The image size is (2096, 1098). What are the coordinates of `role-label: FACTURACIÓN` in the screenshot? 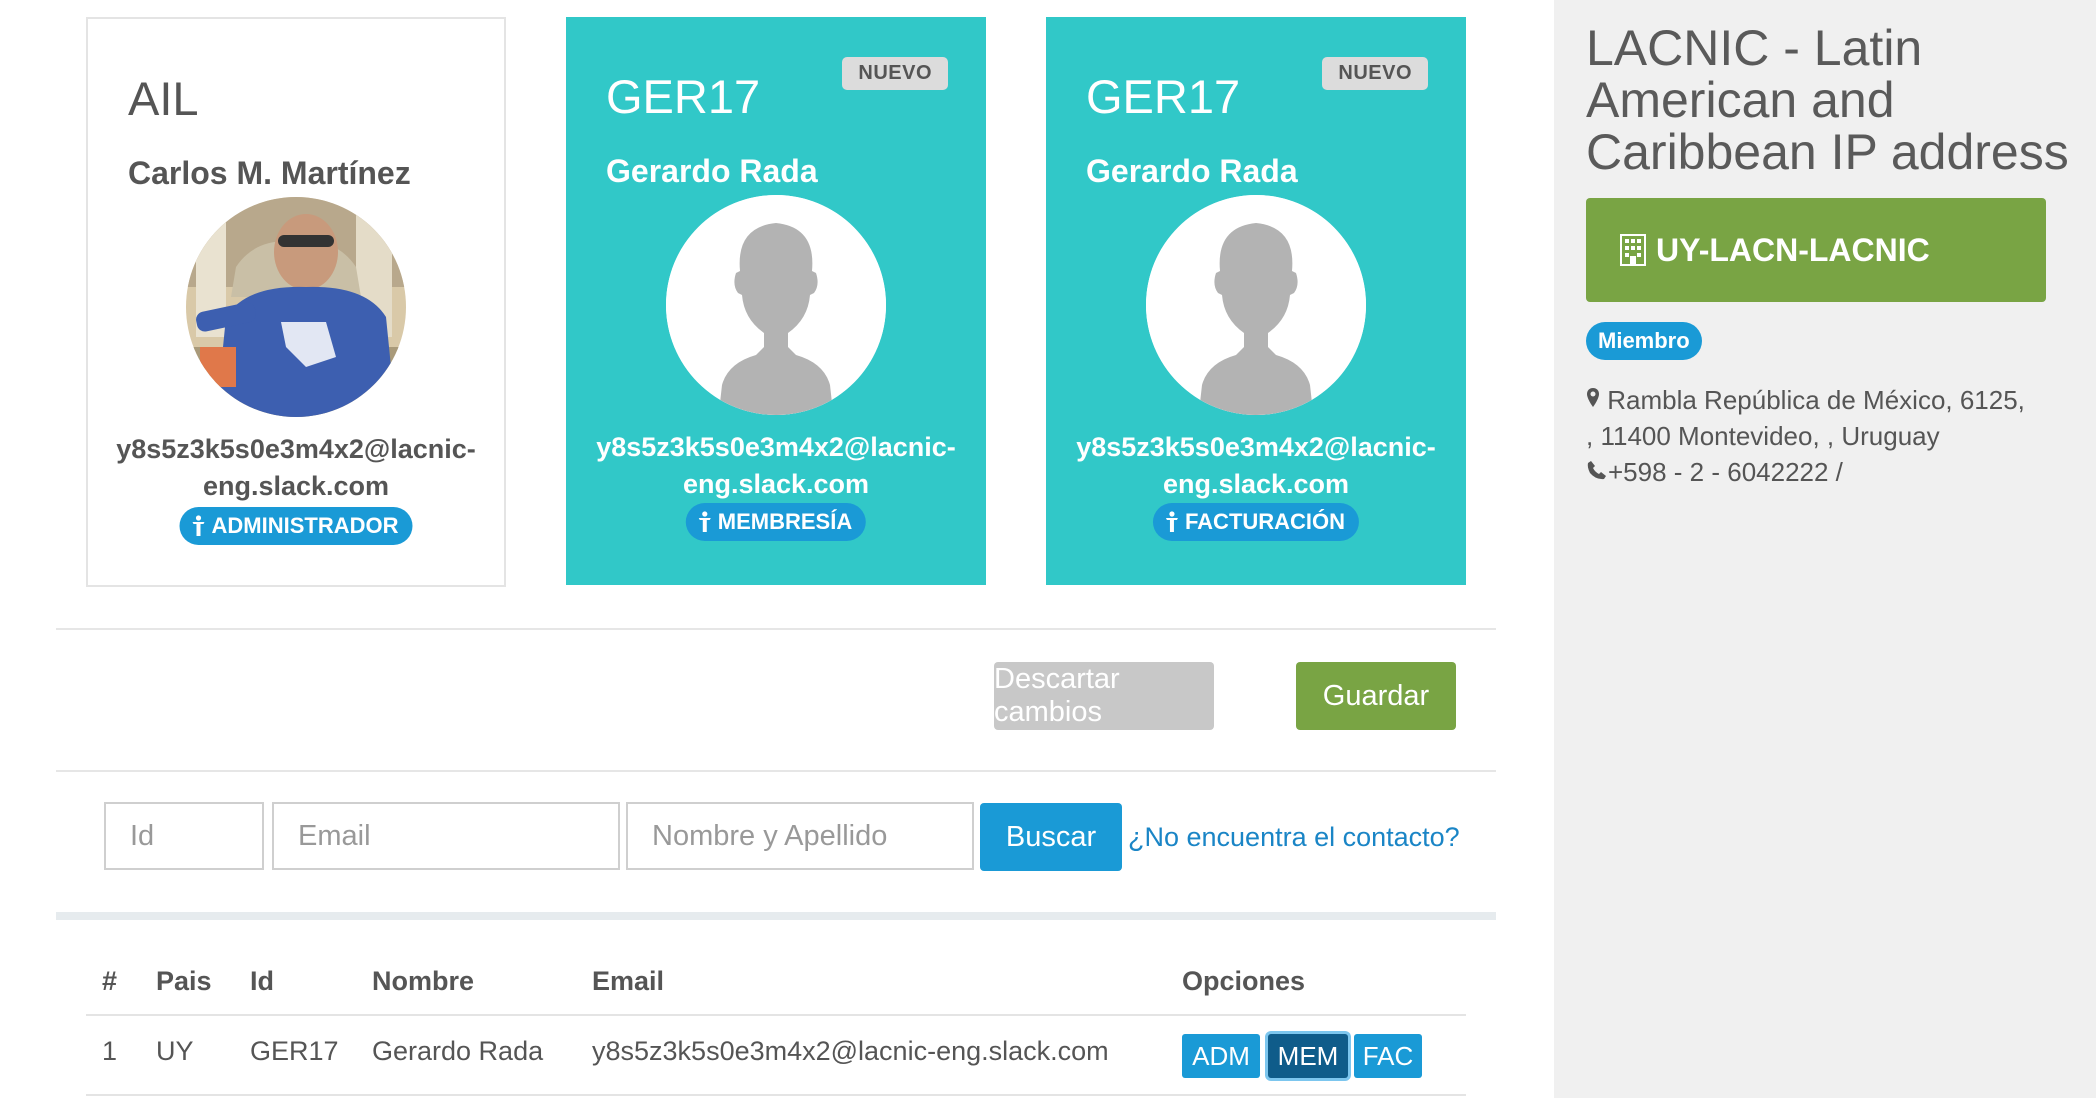 It's located at (1265, 521).